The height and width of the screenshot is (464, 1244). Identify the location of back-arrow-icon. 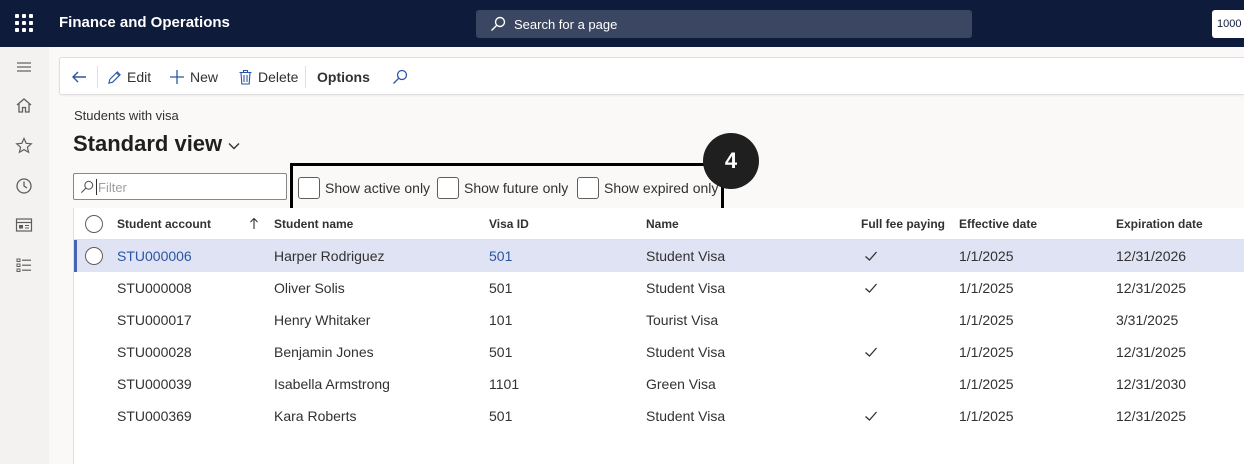
(79, 77).